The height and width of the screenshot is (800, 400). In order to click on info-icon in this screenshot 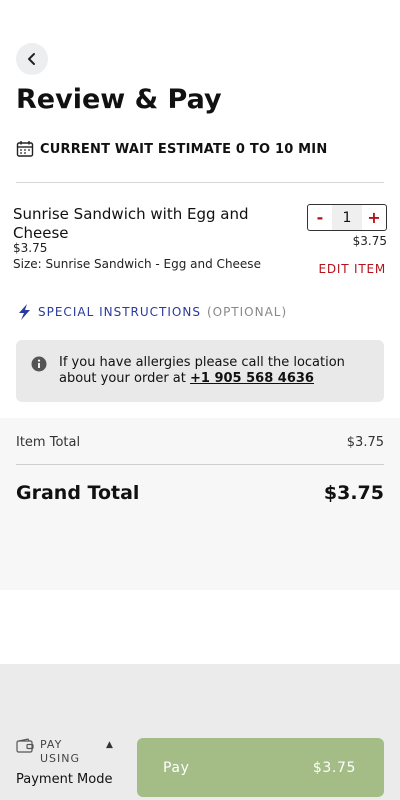, I will do `click(39, 364)`.